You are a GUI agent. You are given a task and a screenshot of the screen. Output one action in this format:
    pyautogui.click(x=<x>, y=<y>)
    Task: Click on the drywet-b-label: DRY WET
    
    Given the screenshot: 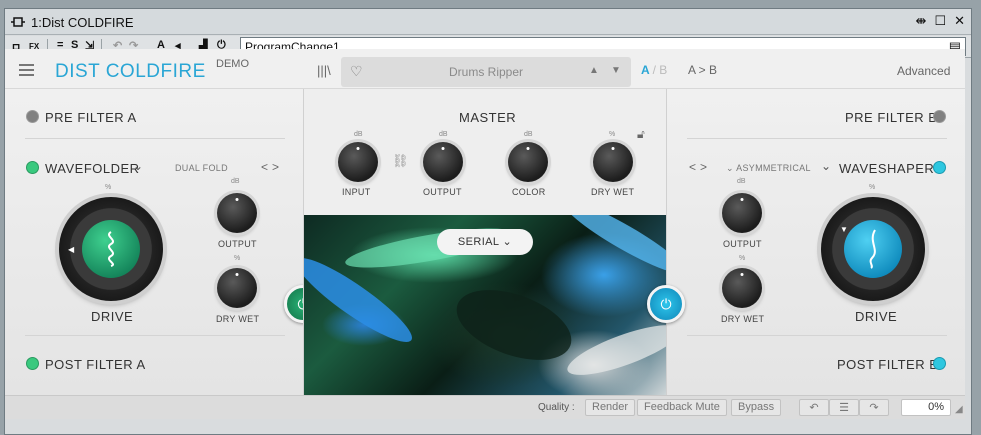 What is the action you would take?
    pyautogui.click(x=743, y=319)
    